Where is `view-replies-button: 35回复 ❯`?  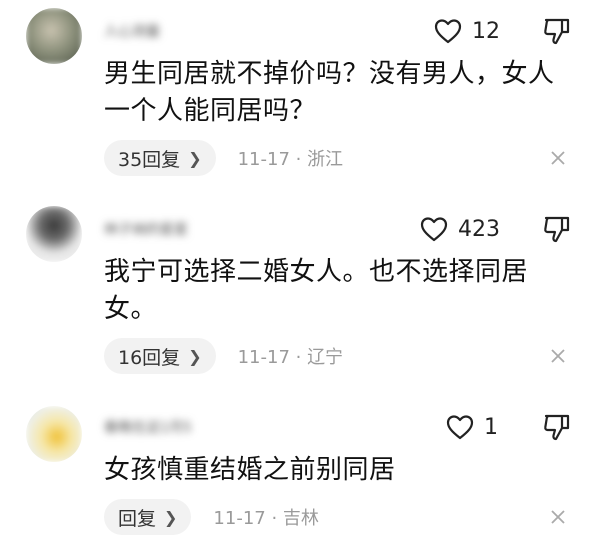 view-replies-button: 35回复 ❯ is located at coordinates (160, 158).